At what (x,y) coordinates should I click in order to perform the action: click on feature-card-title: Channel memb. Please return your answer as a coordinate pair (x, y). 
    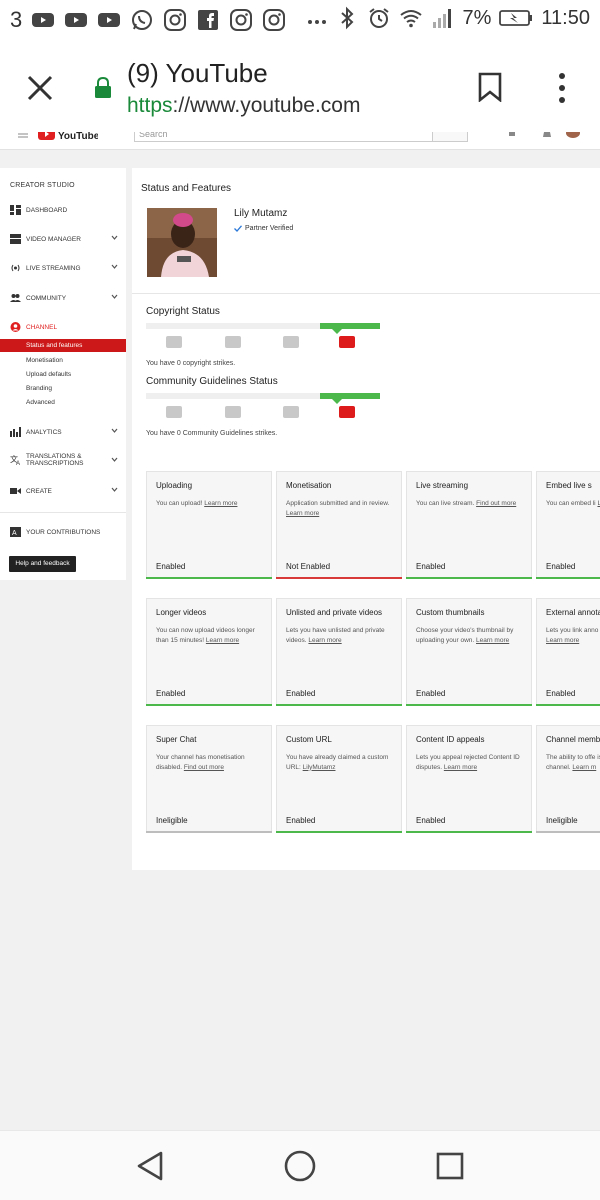
    Looking at the image, I should click on (573, 739).